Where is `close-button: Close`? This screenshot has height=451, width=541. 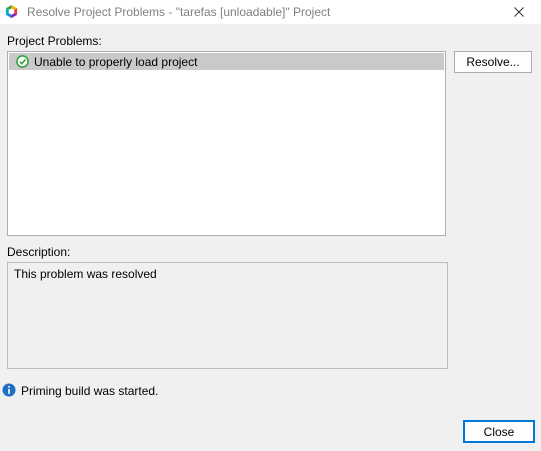
close-button: Close is located at coordinates (499, 431).